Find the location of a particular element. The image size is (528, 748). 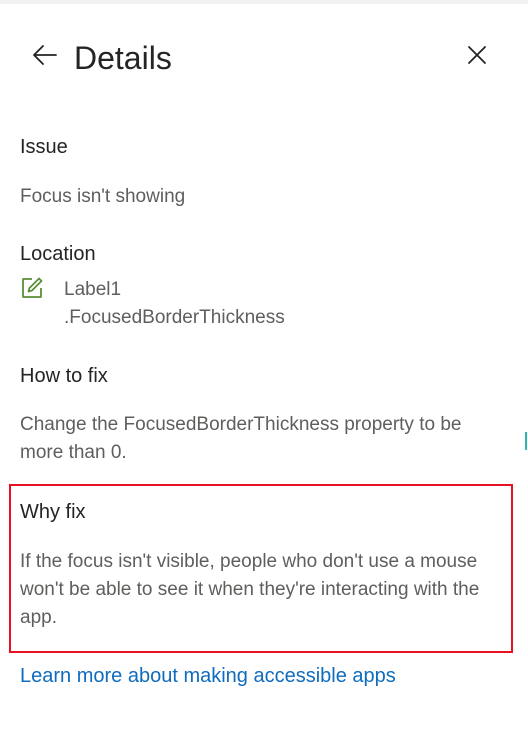

arrow-left-icon is located at coordinates (45, 57).